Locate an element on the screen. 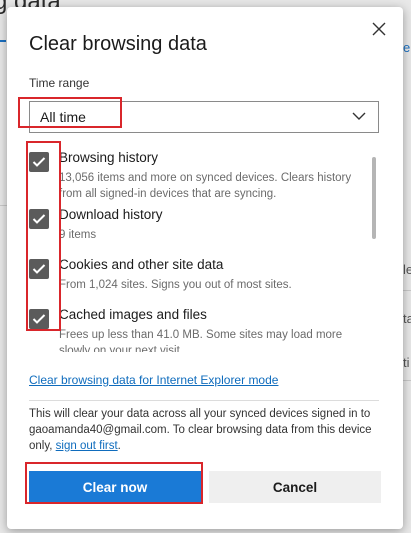  item-description: 9 items is located at coordinates (78, 235).